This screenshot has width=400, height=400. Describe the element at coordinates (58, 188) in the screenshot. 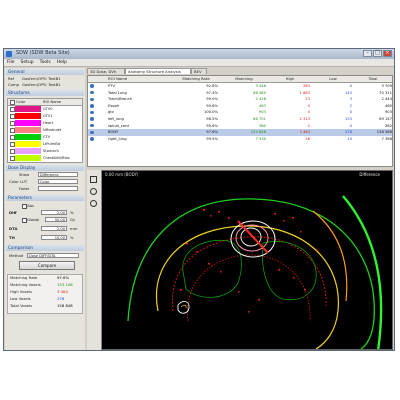

I see `fader-slider` at that location.